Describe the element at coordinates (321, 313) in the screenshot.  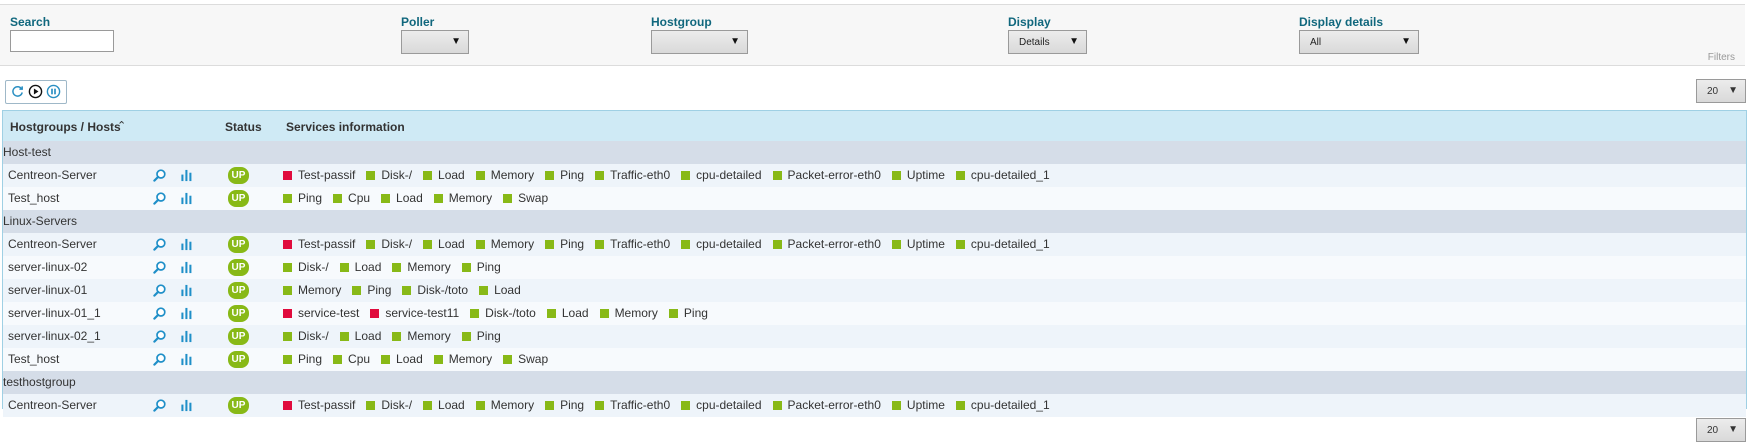
I see `service-item: service-test` at that location.